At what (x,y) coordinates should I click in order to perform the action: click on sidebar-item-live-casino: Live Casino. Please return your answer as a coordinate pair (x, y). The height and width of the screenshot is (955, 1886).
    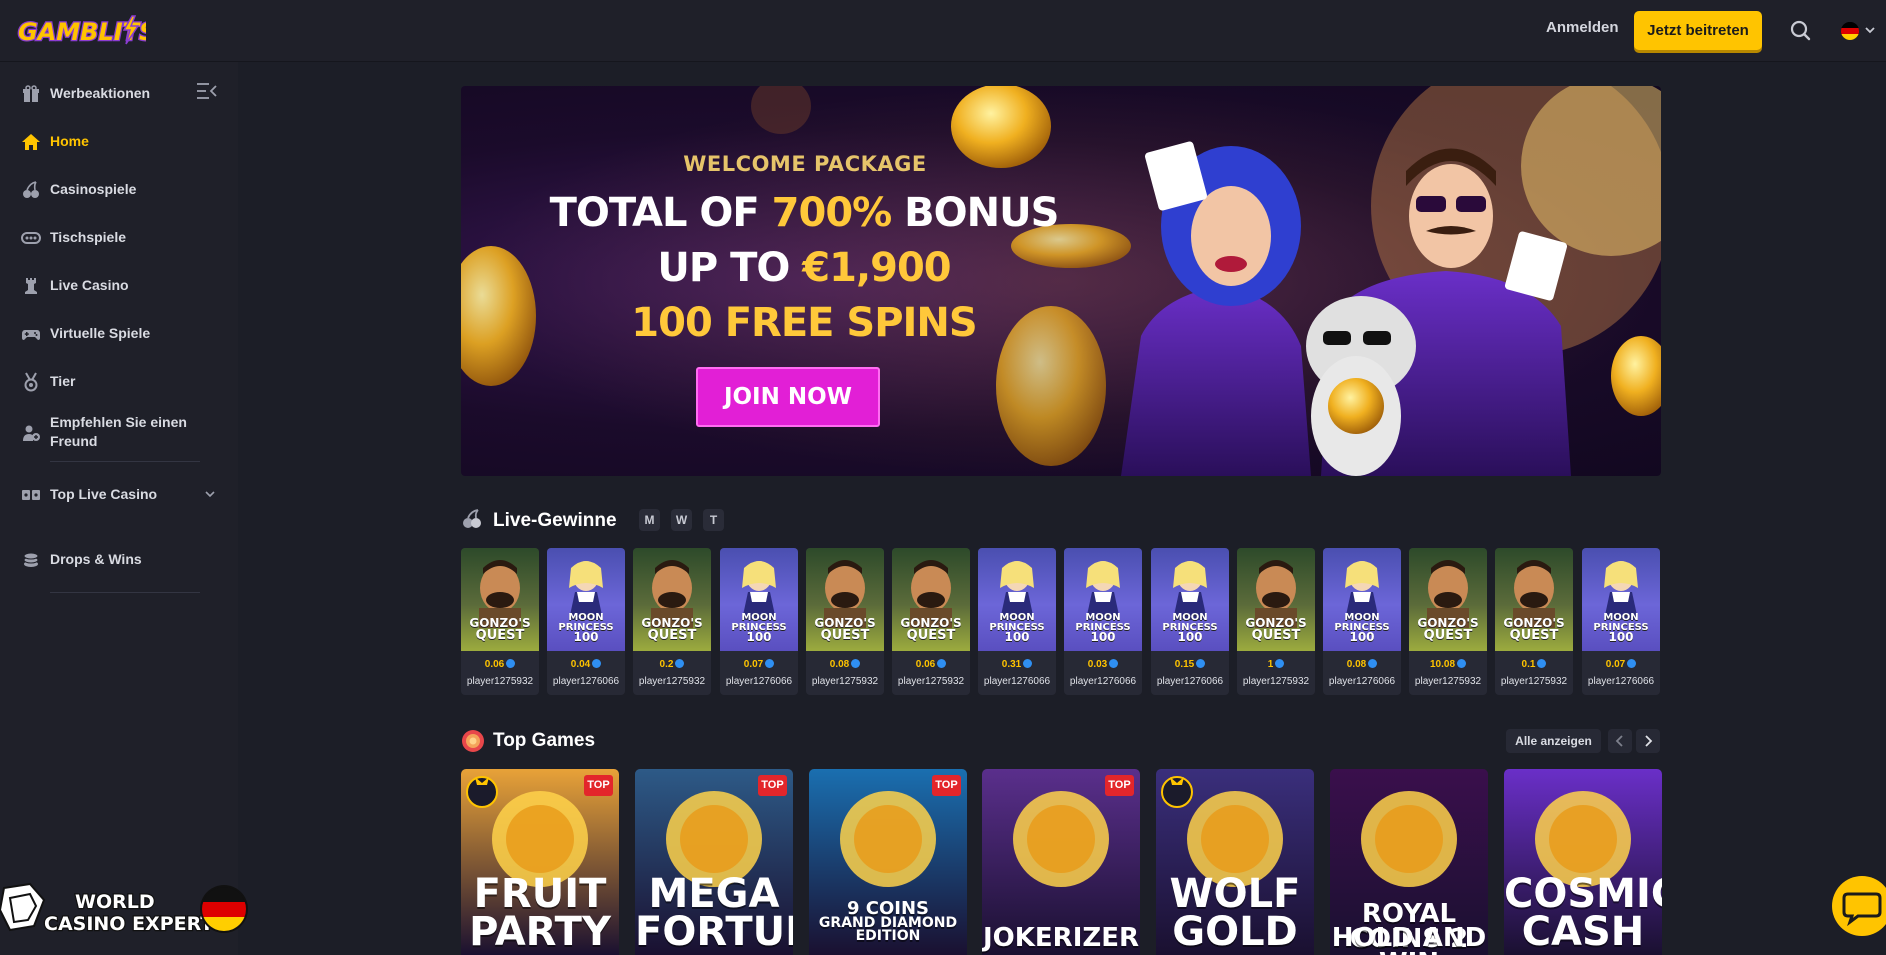
    Looking at the image, I should click on (119, 285).